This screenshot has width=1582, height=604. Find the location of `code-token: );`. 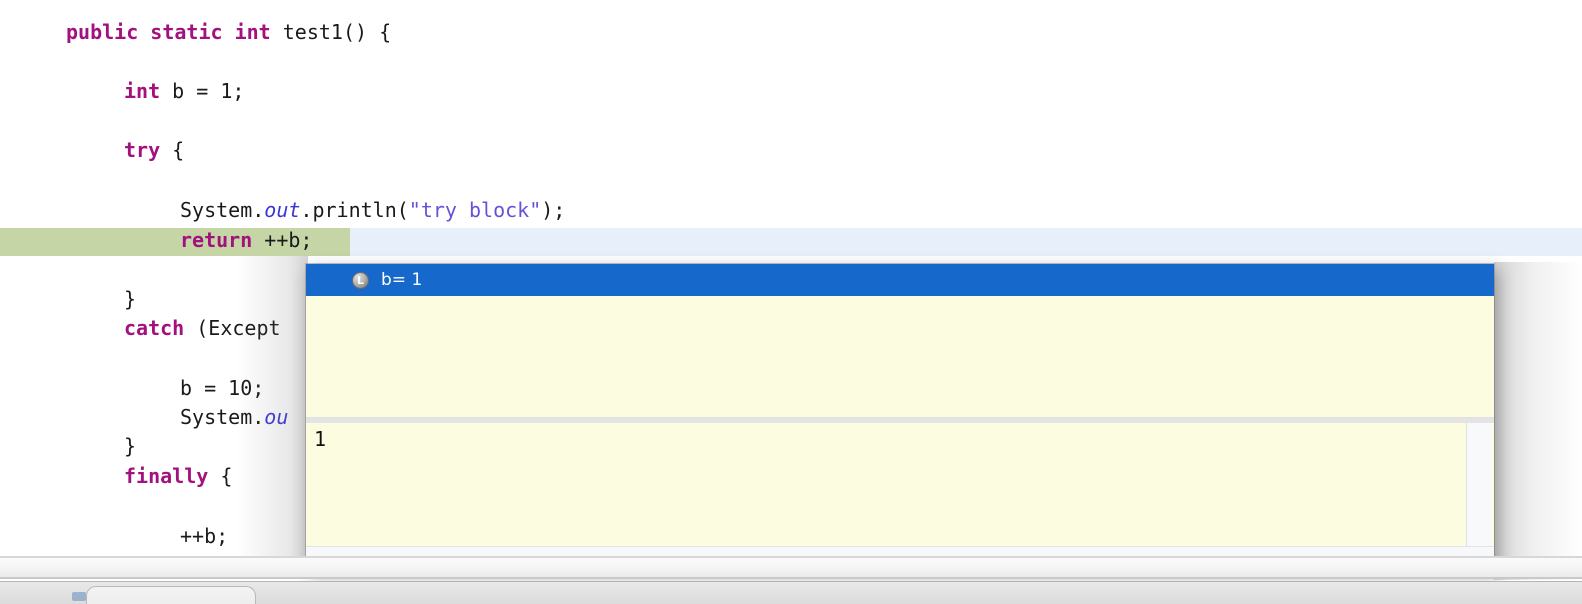

code-token: ); is located at coordinates (553, 210).